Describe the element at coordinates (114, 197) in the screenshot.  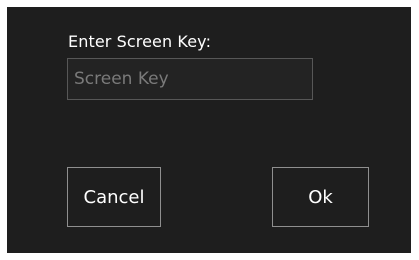
I see `cancel-button: Cancel` at that location.